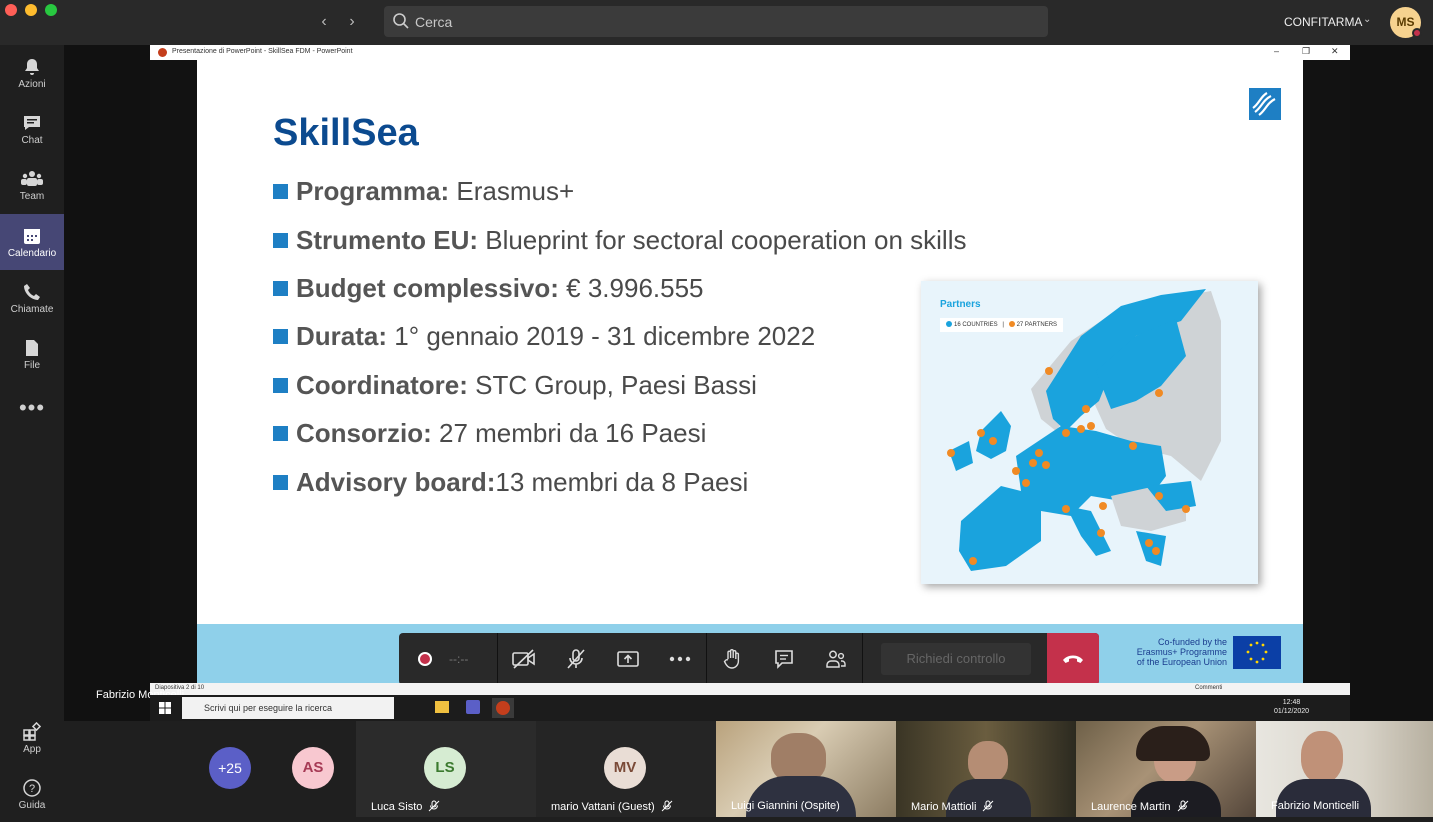 The image size is (1433, 822). I want to click on participant-video-tile: Fabrizio Monticelli, so click(1344, 769).